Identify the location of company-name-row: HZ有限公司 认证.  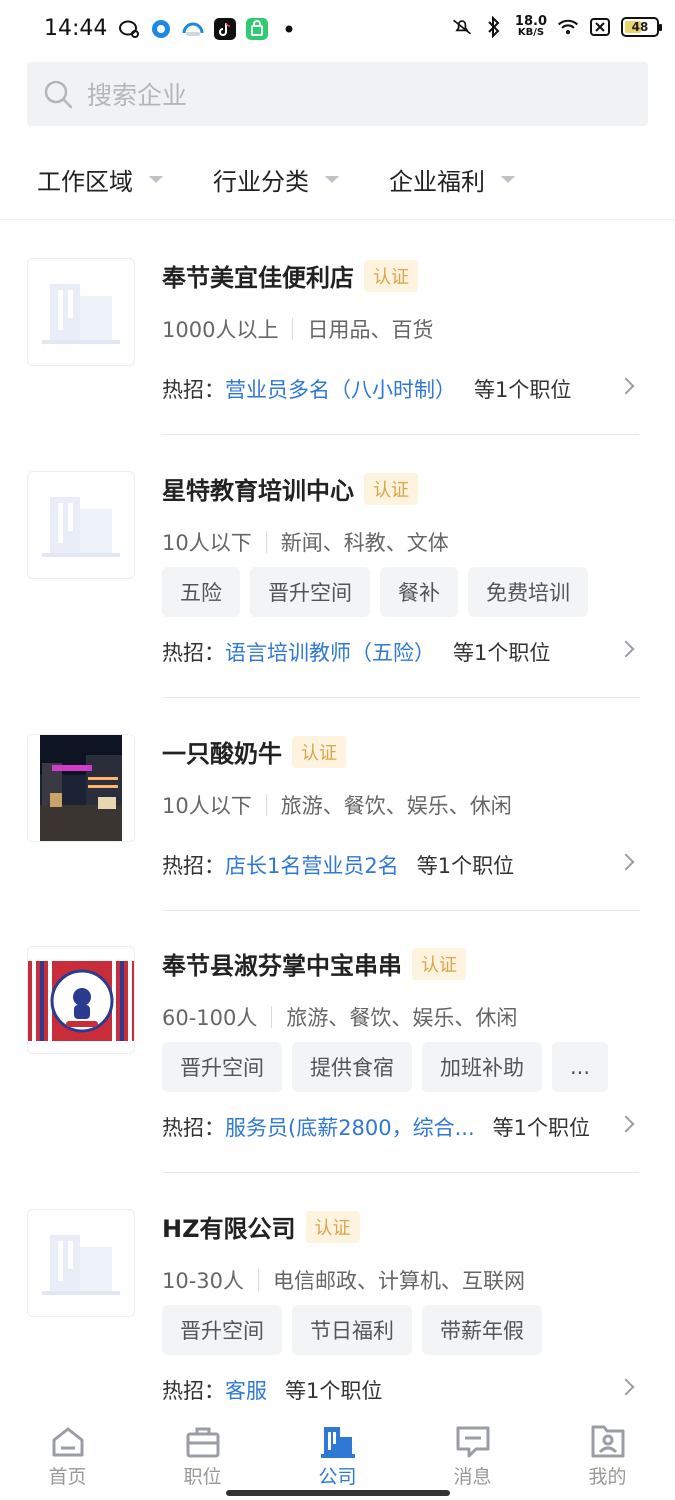
(261, 1226).